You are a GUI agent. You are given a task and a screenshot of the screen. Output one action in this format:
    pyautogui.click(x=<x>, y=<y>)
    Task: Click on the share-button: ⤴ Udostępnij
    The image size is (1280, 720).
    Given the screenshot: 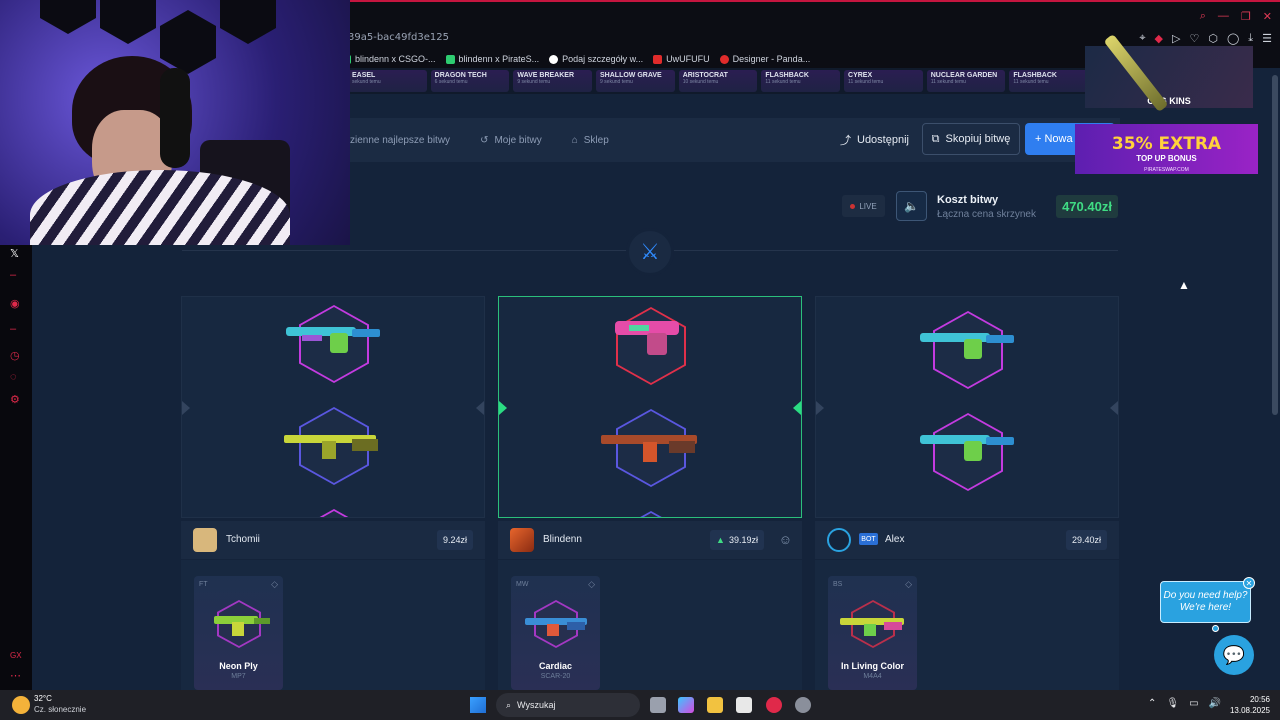 What is the action you would take?
    pyautogui.click(x=874, y=140)
    